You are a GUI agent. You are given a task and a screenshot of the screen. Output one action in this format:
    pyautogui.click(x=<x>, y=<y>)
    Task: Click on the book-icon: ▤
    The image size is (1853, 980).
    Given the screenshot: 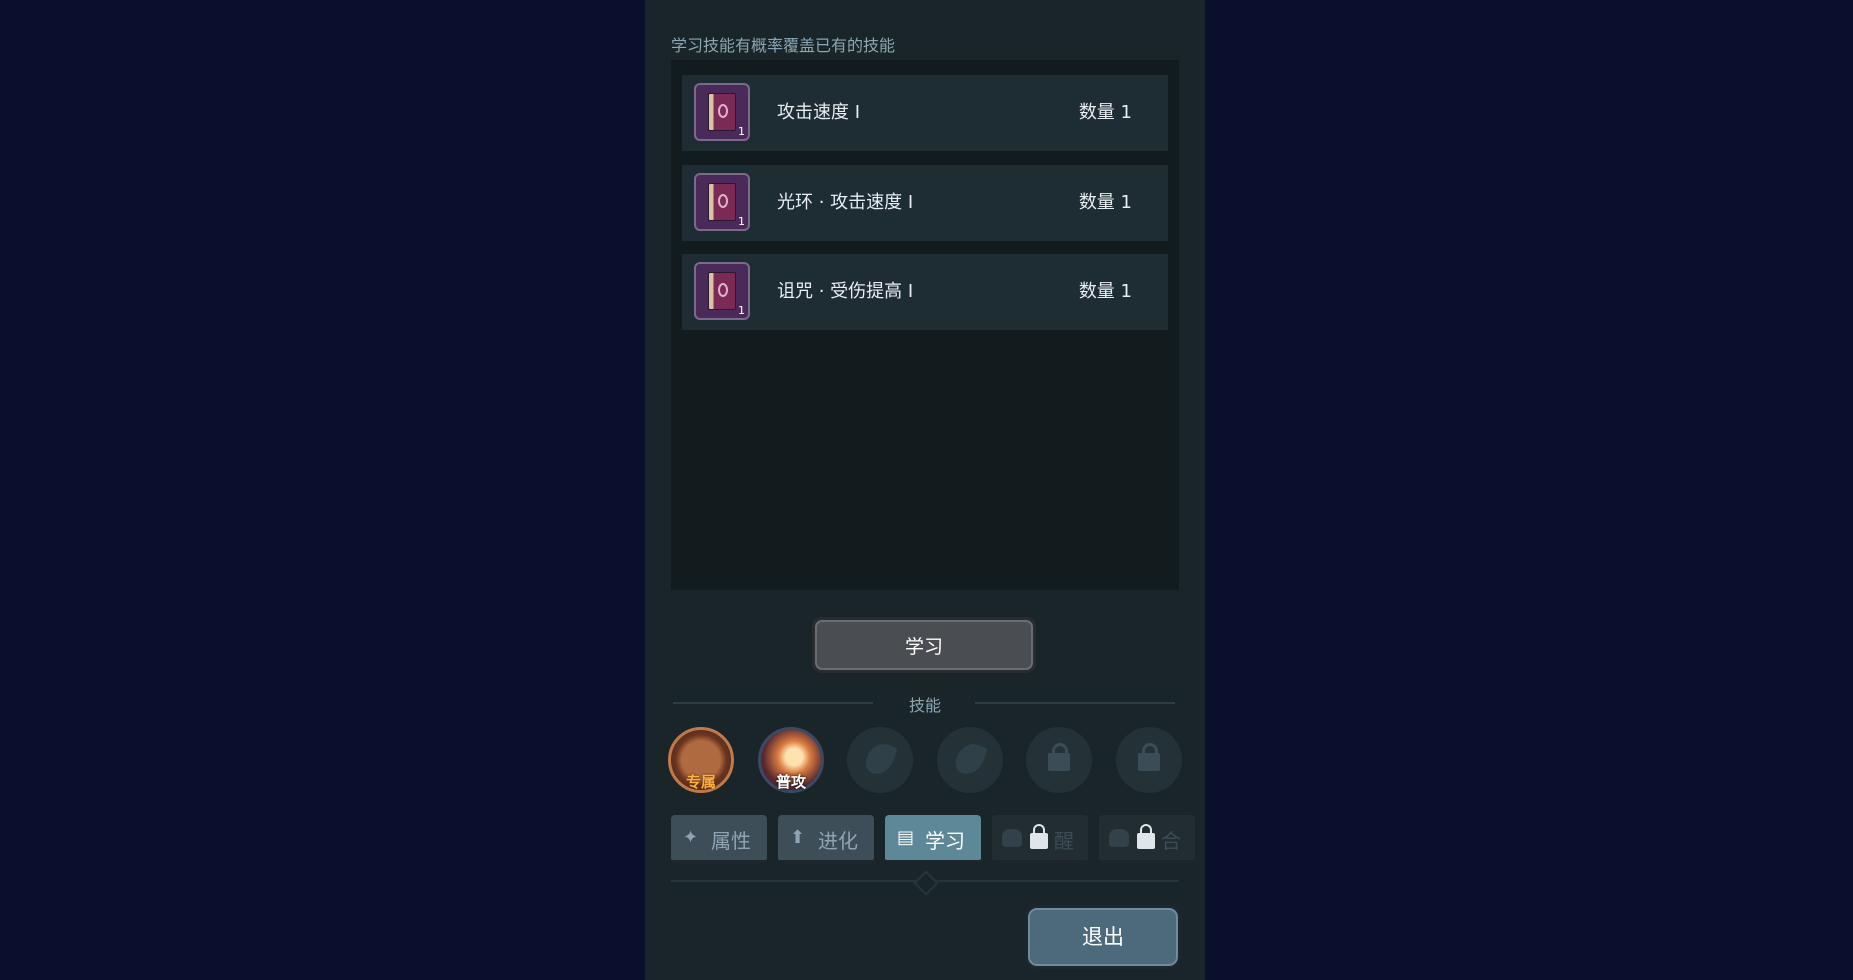 What is the action you would take?
    pyautogui.click(x=906, y=837)
    